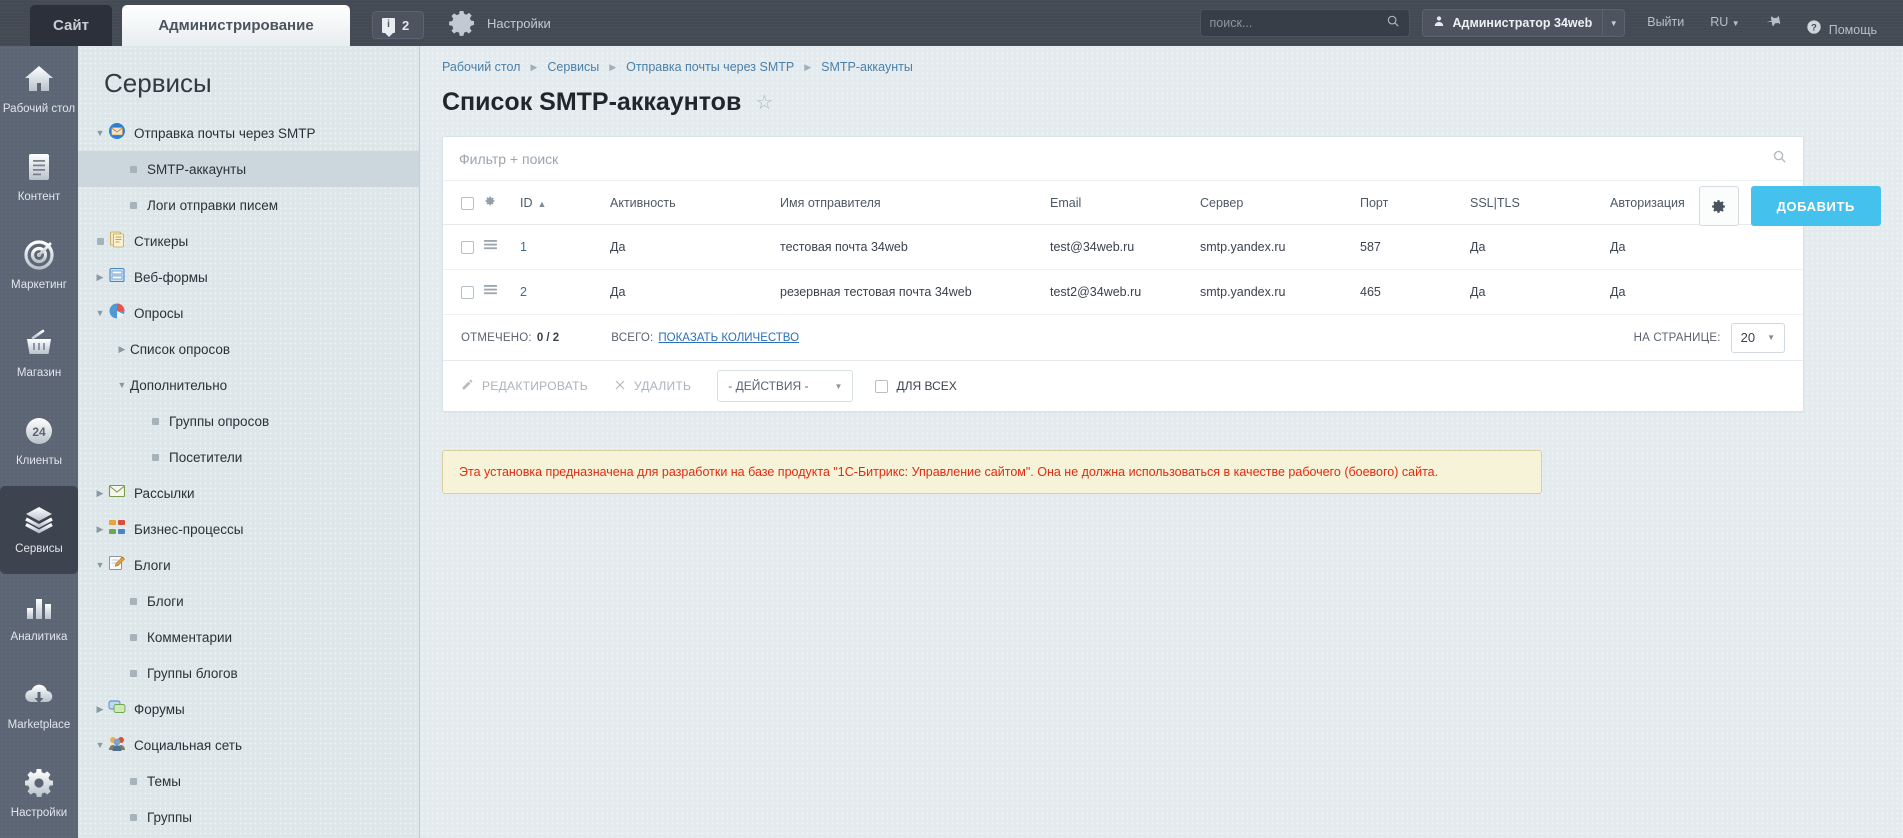 Image resolution: width=1903 pixels, height=838 pixels. I want to click on rail-item-marketplace: Marketplace, so click(39, 706).